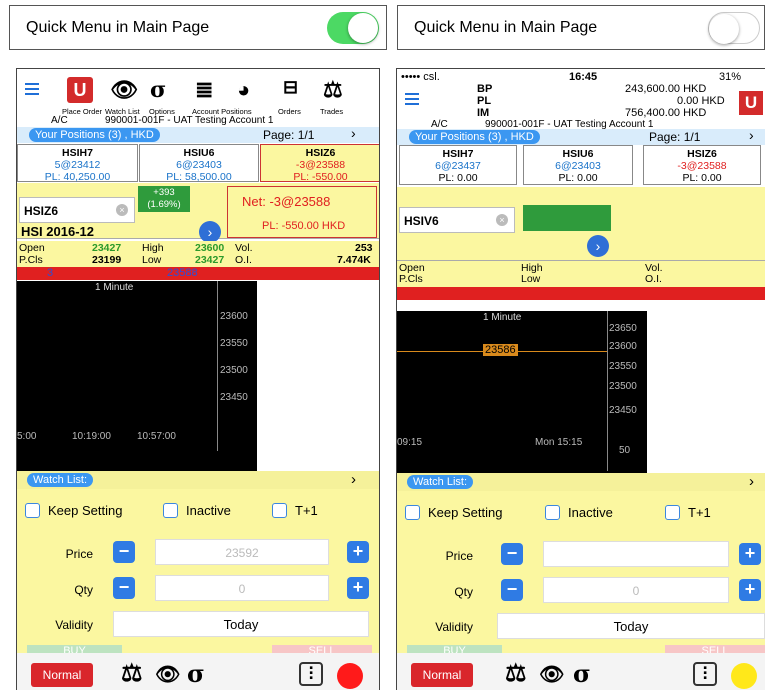 The image size is (765, 690). What do you see at coordinates (153, 248) in the screenshot?
I see `quote-label: High` at bounding box center [153, 248].